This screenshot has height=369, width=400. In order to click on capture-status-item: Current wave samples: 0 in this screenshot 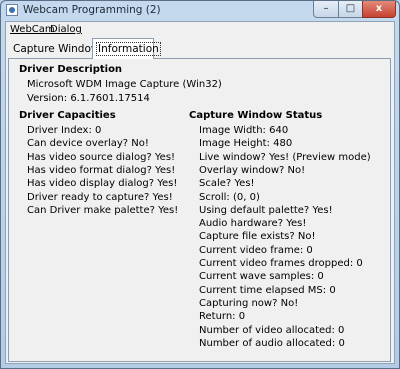, I will do `click(261, 277)`.